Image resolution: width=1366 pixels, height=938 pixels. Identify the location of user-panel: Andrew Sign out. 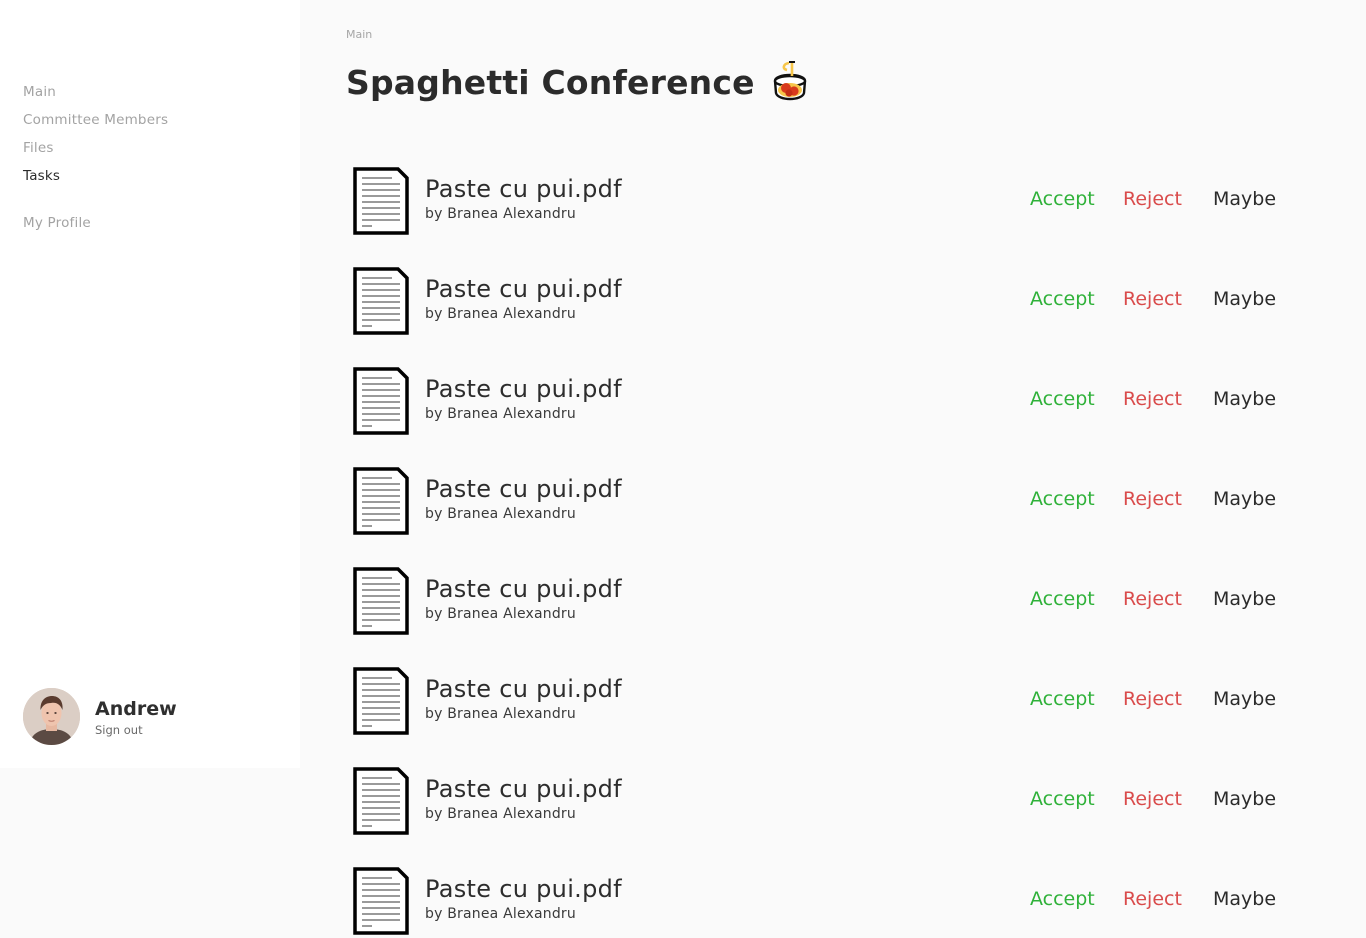
(100, 716).